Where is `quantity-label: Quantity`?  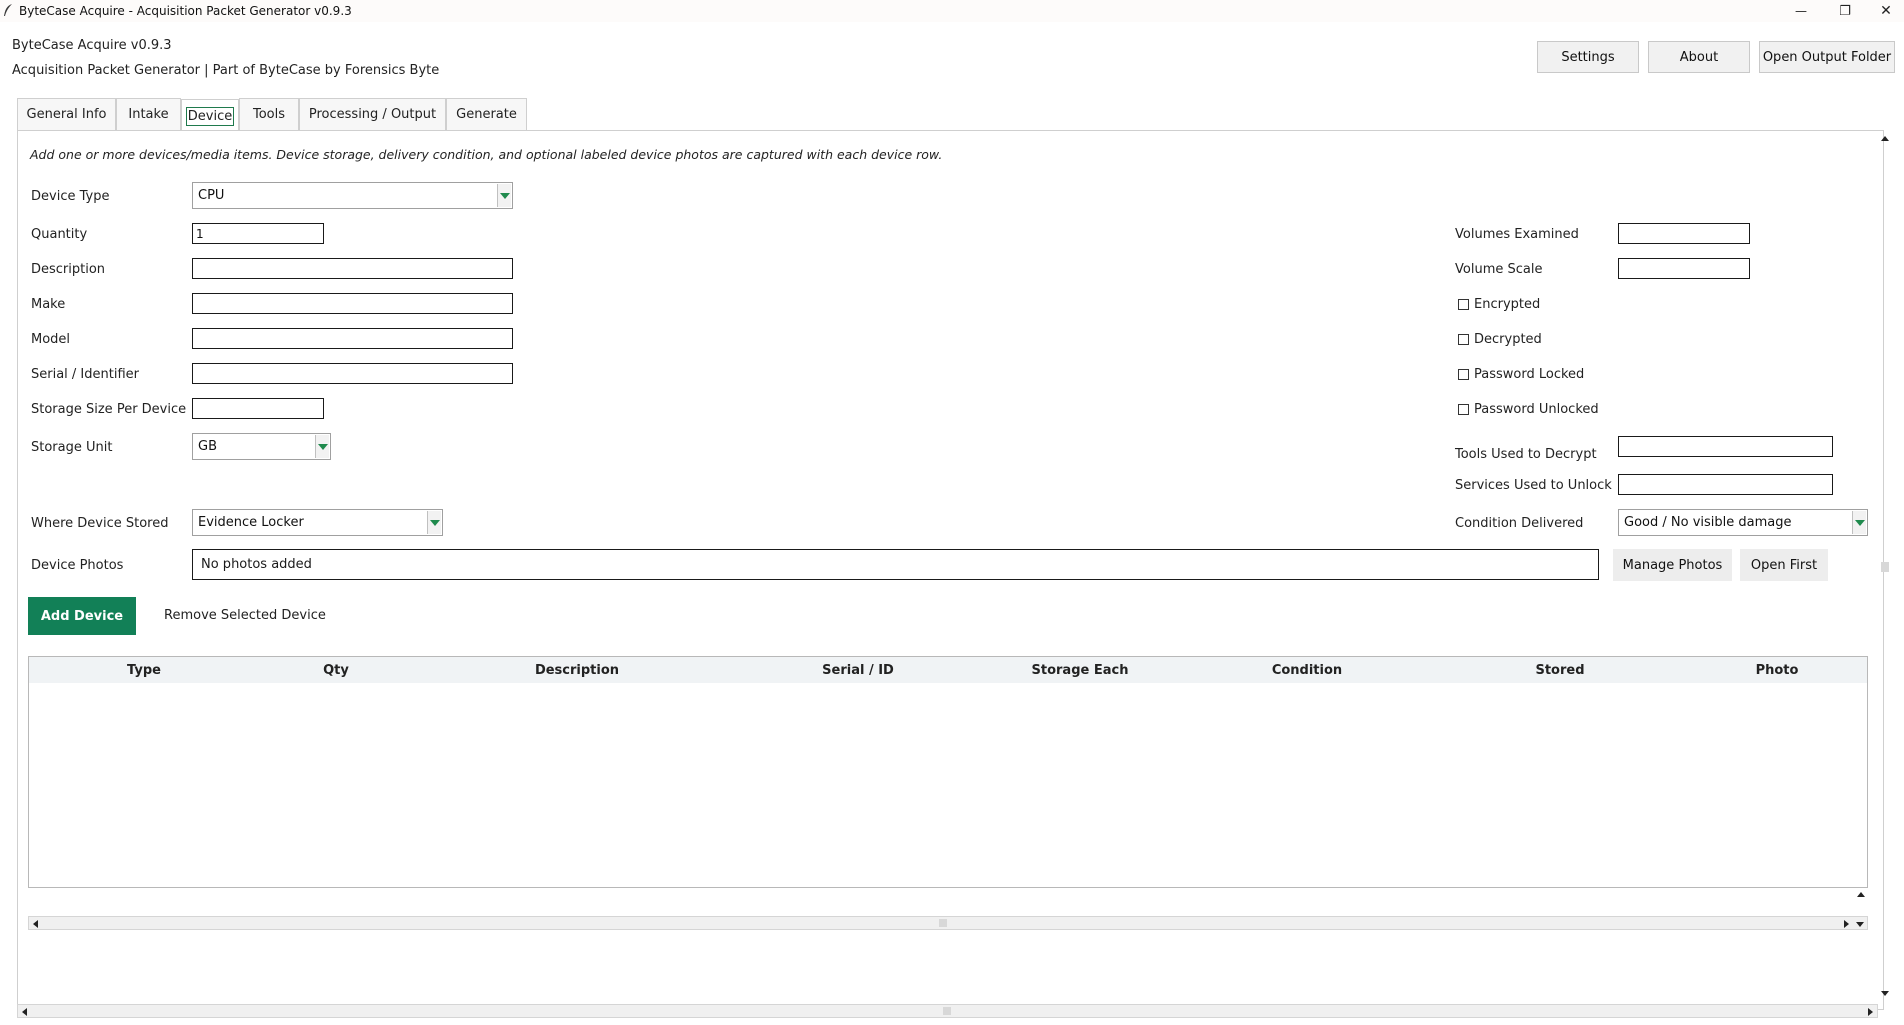 quantity-label: Quantity is located at coordinates (59, 234).